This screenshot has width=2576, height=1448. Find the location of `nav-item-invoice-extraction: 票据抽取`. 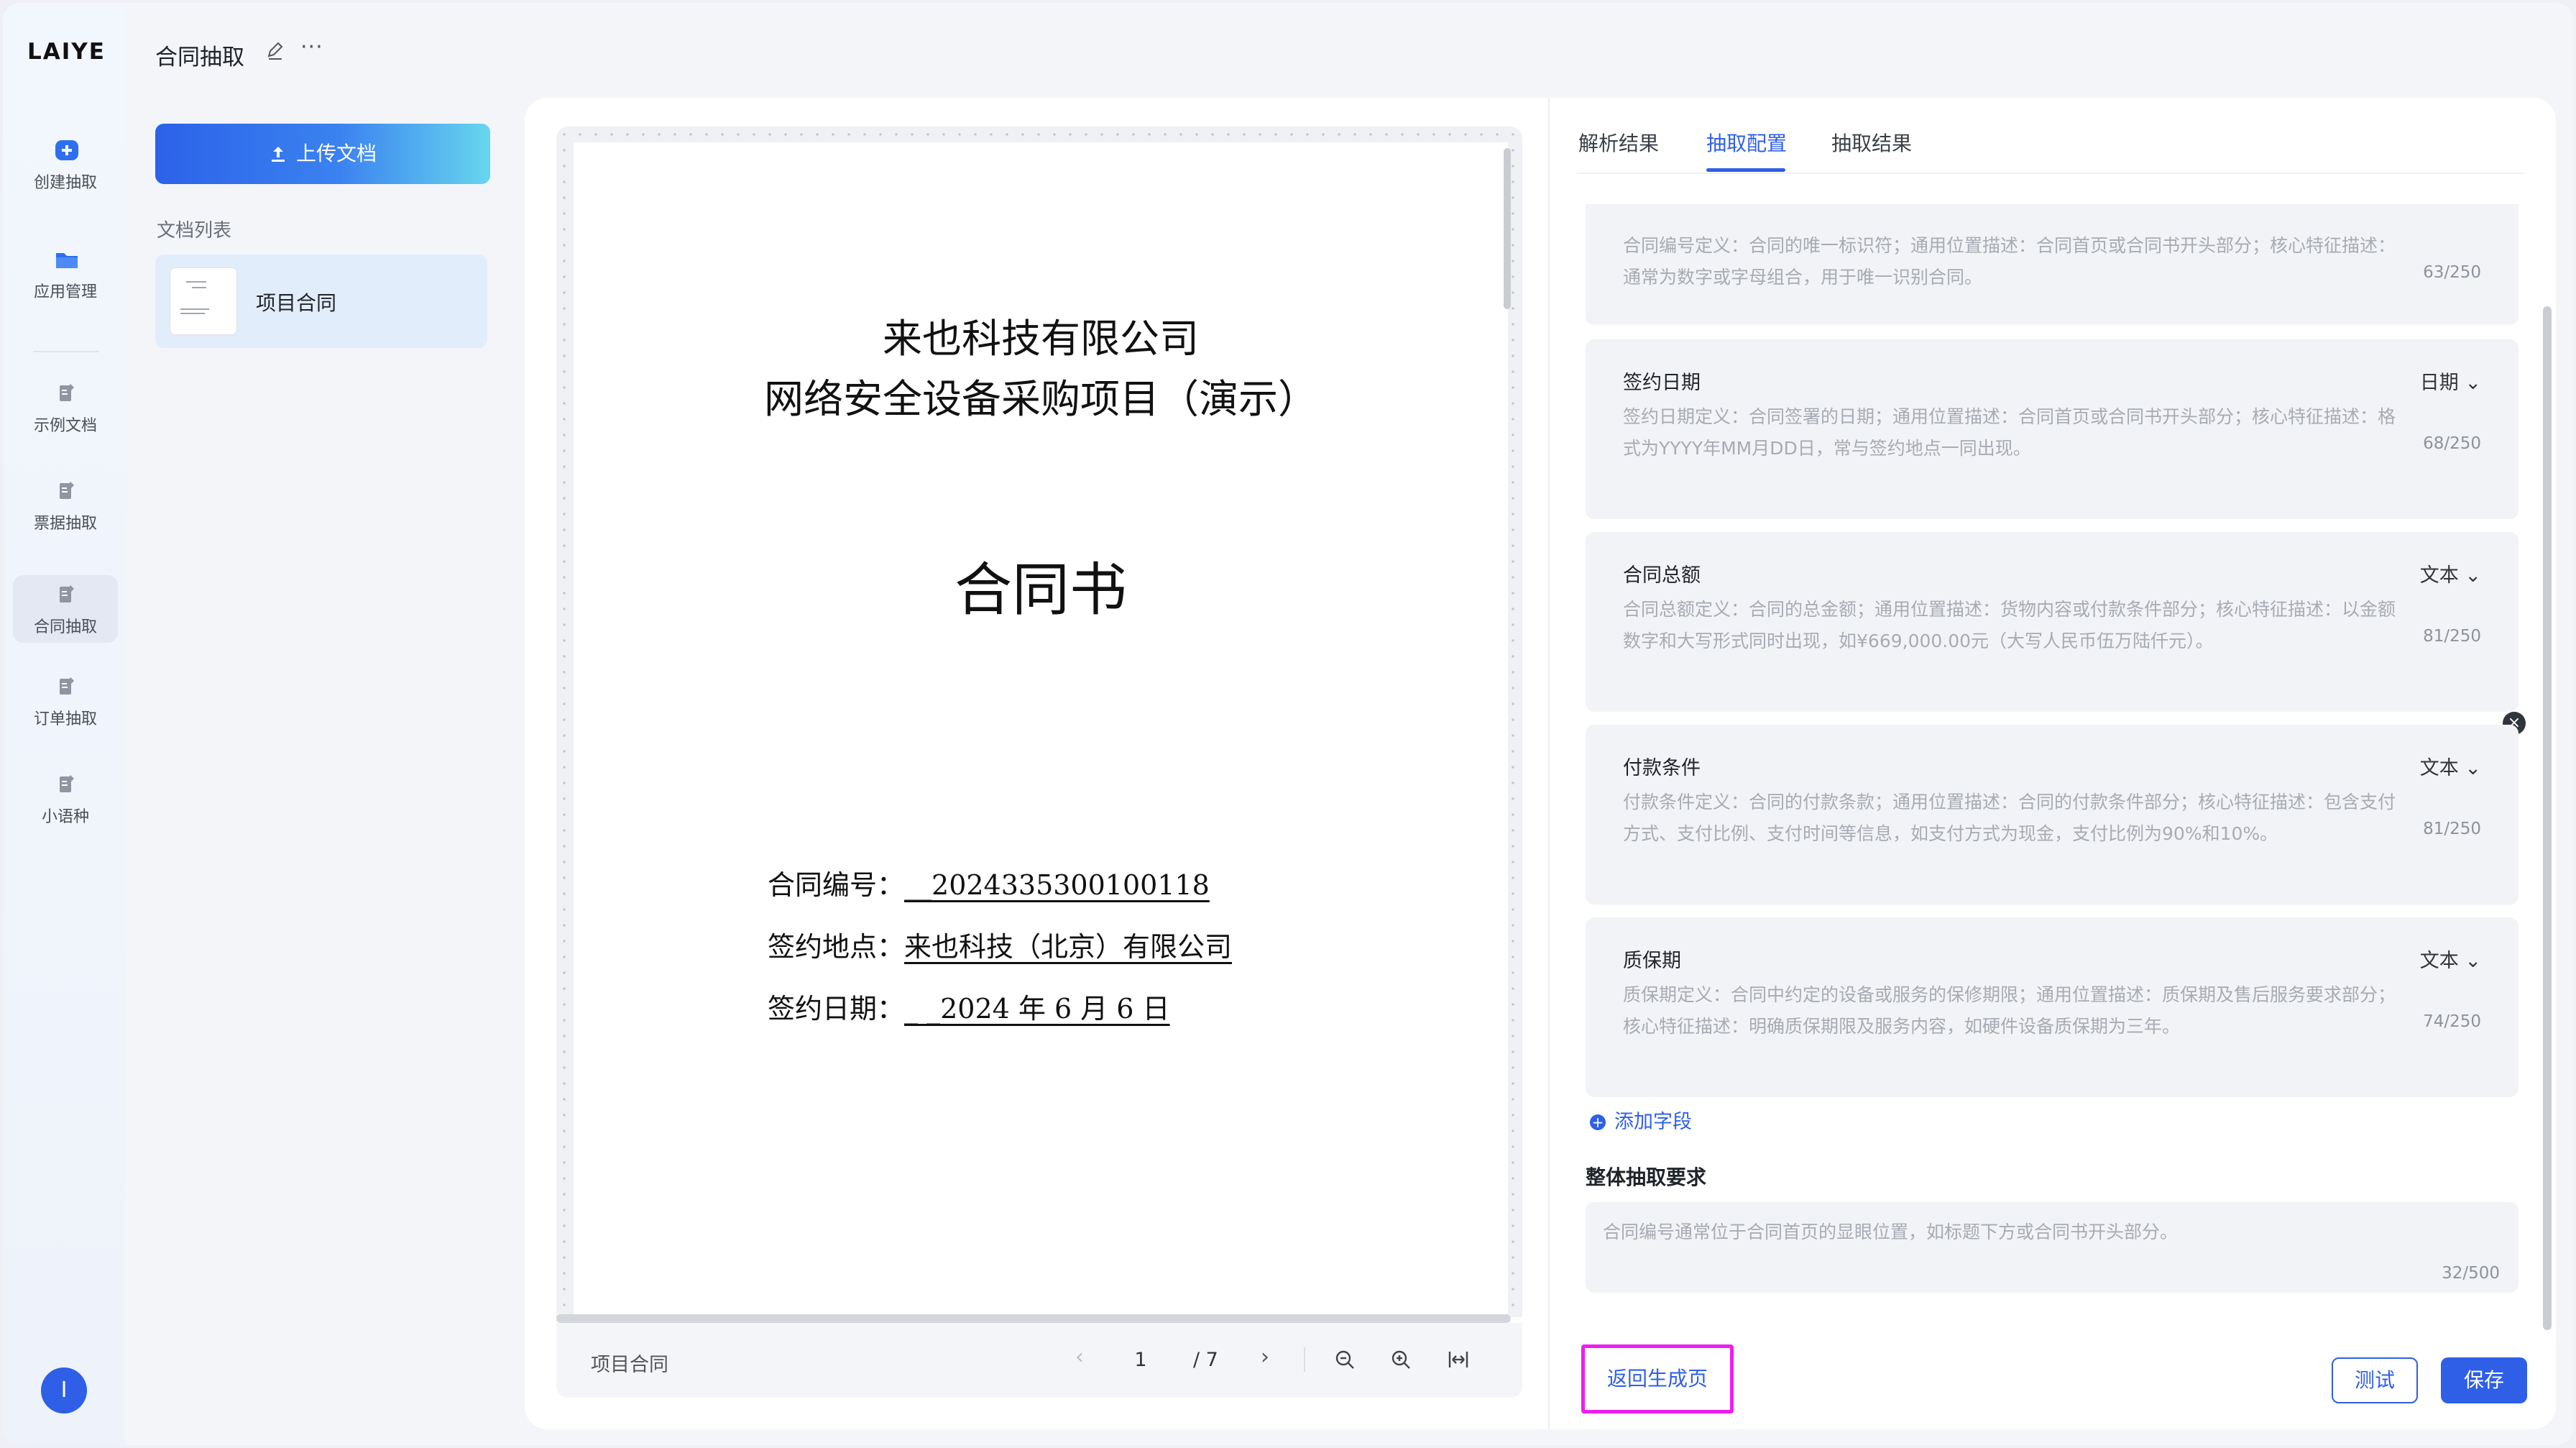

nav-item-invoice-extraction: 票据抽取 is located at coordinates (65, 505).